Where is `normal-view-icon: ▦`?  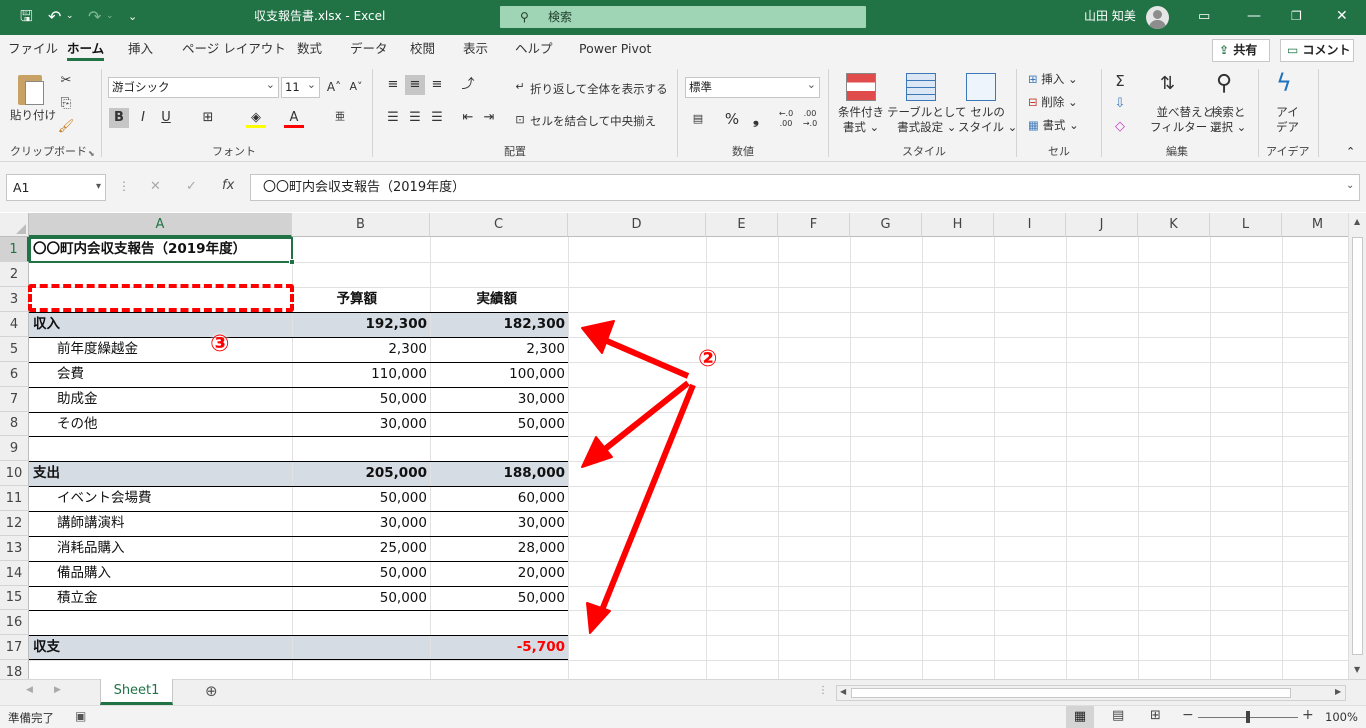
normal-view-icon: ▦ is located at coordinates (1080, 717).